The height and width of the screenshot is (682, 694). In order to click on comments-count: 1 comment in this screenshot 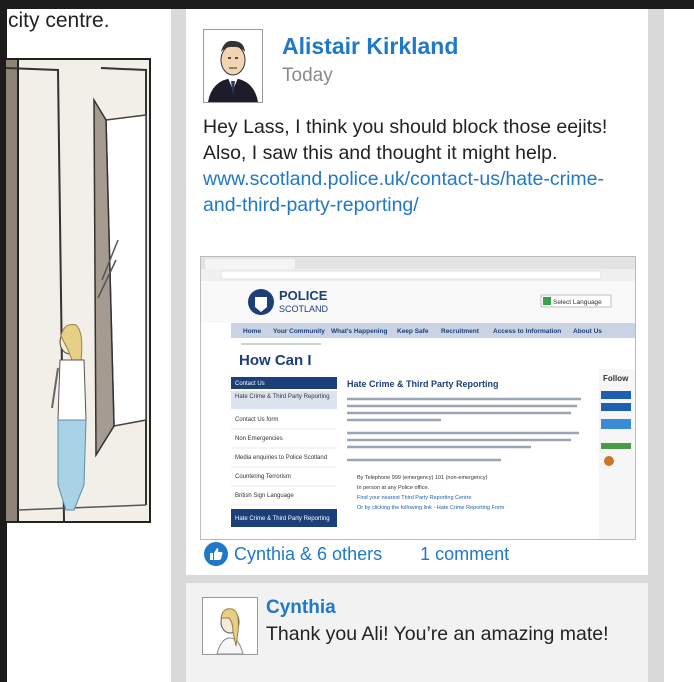, I will do `click(464, 554)`.